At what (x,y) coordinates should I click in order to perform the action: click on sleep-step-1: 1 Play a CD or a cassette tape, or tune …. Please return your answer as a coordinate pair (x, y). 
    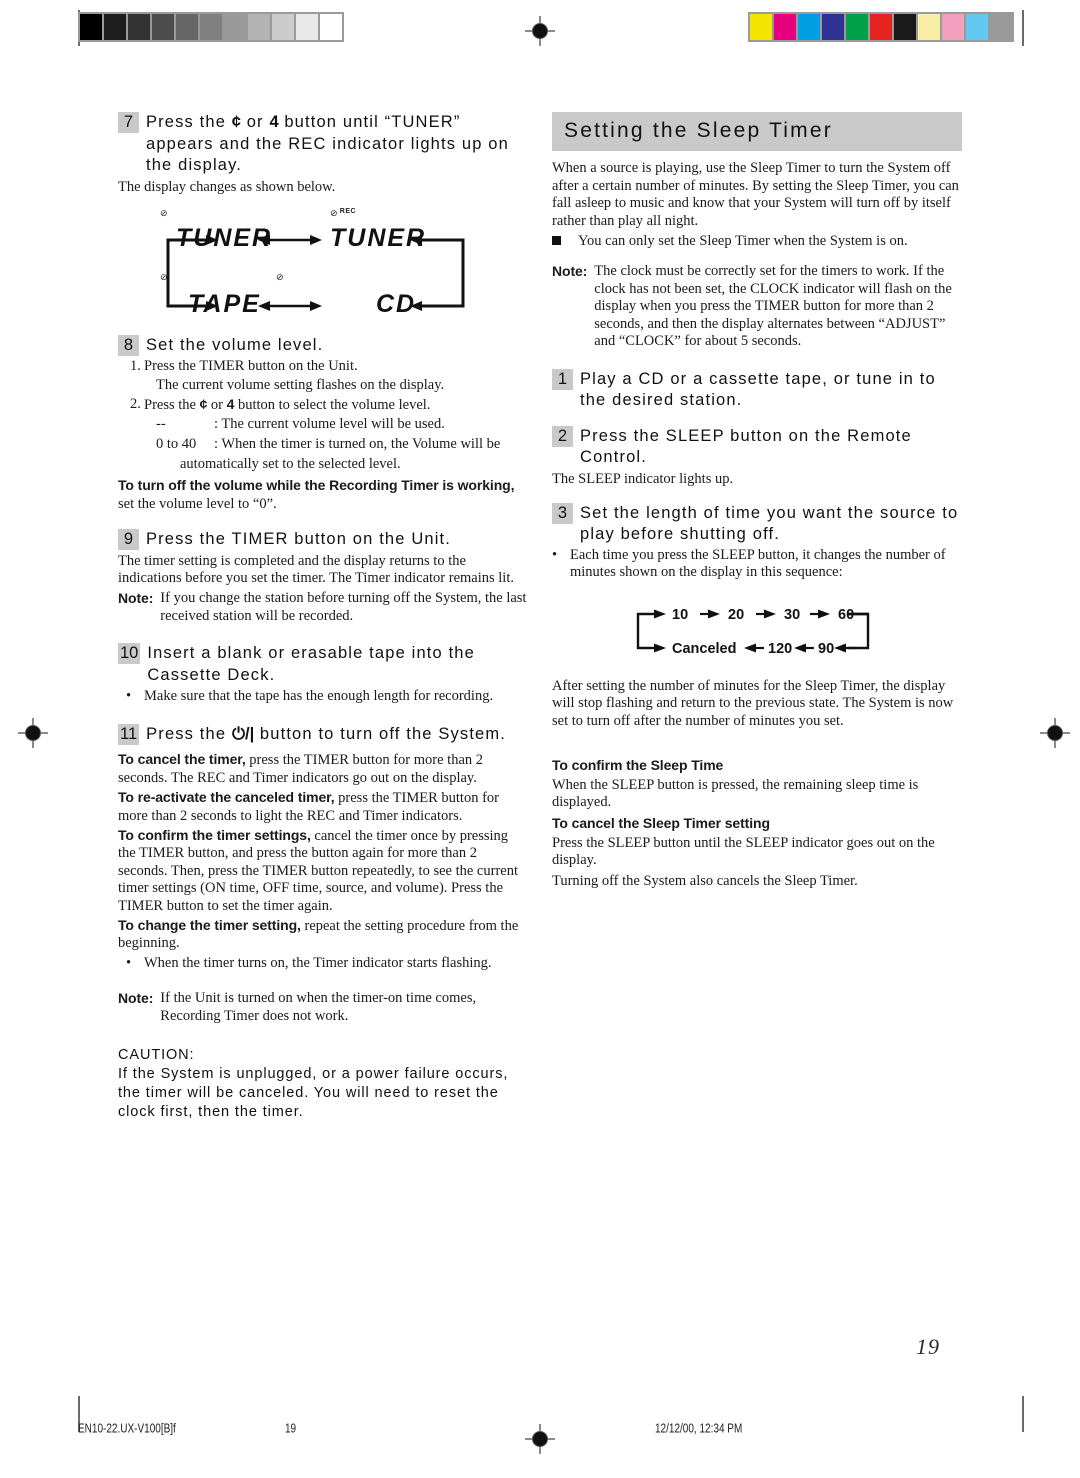
    Looking at the image, I should click on (757, 390).